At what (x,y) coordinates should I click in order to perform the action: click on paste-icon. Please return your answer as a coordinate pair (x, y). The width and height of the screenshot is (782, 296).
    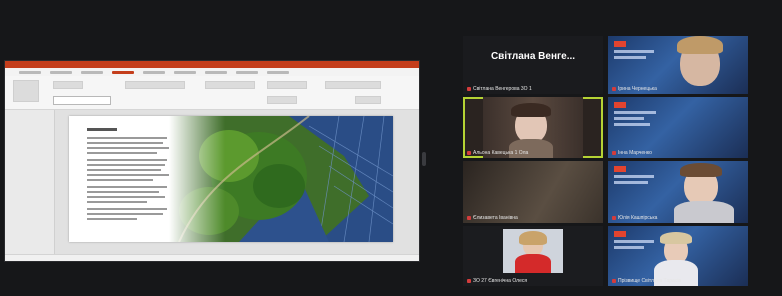
    Looking at the image, I should click on (26, 91).